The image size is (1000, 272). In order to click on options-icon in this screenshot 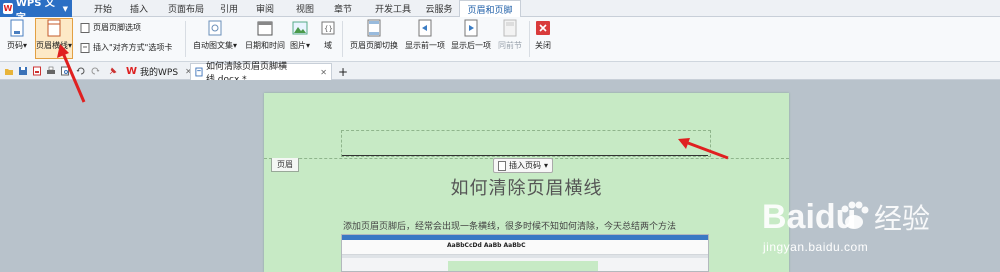, I will do `click(85, 27)`.